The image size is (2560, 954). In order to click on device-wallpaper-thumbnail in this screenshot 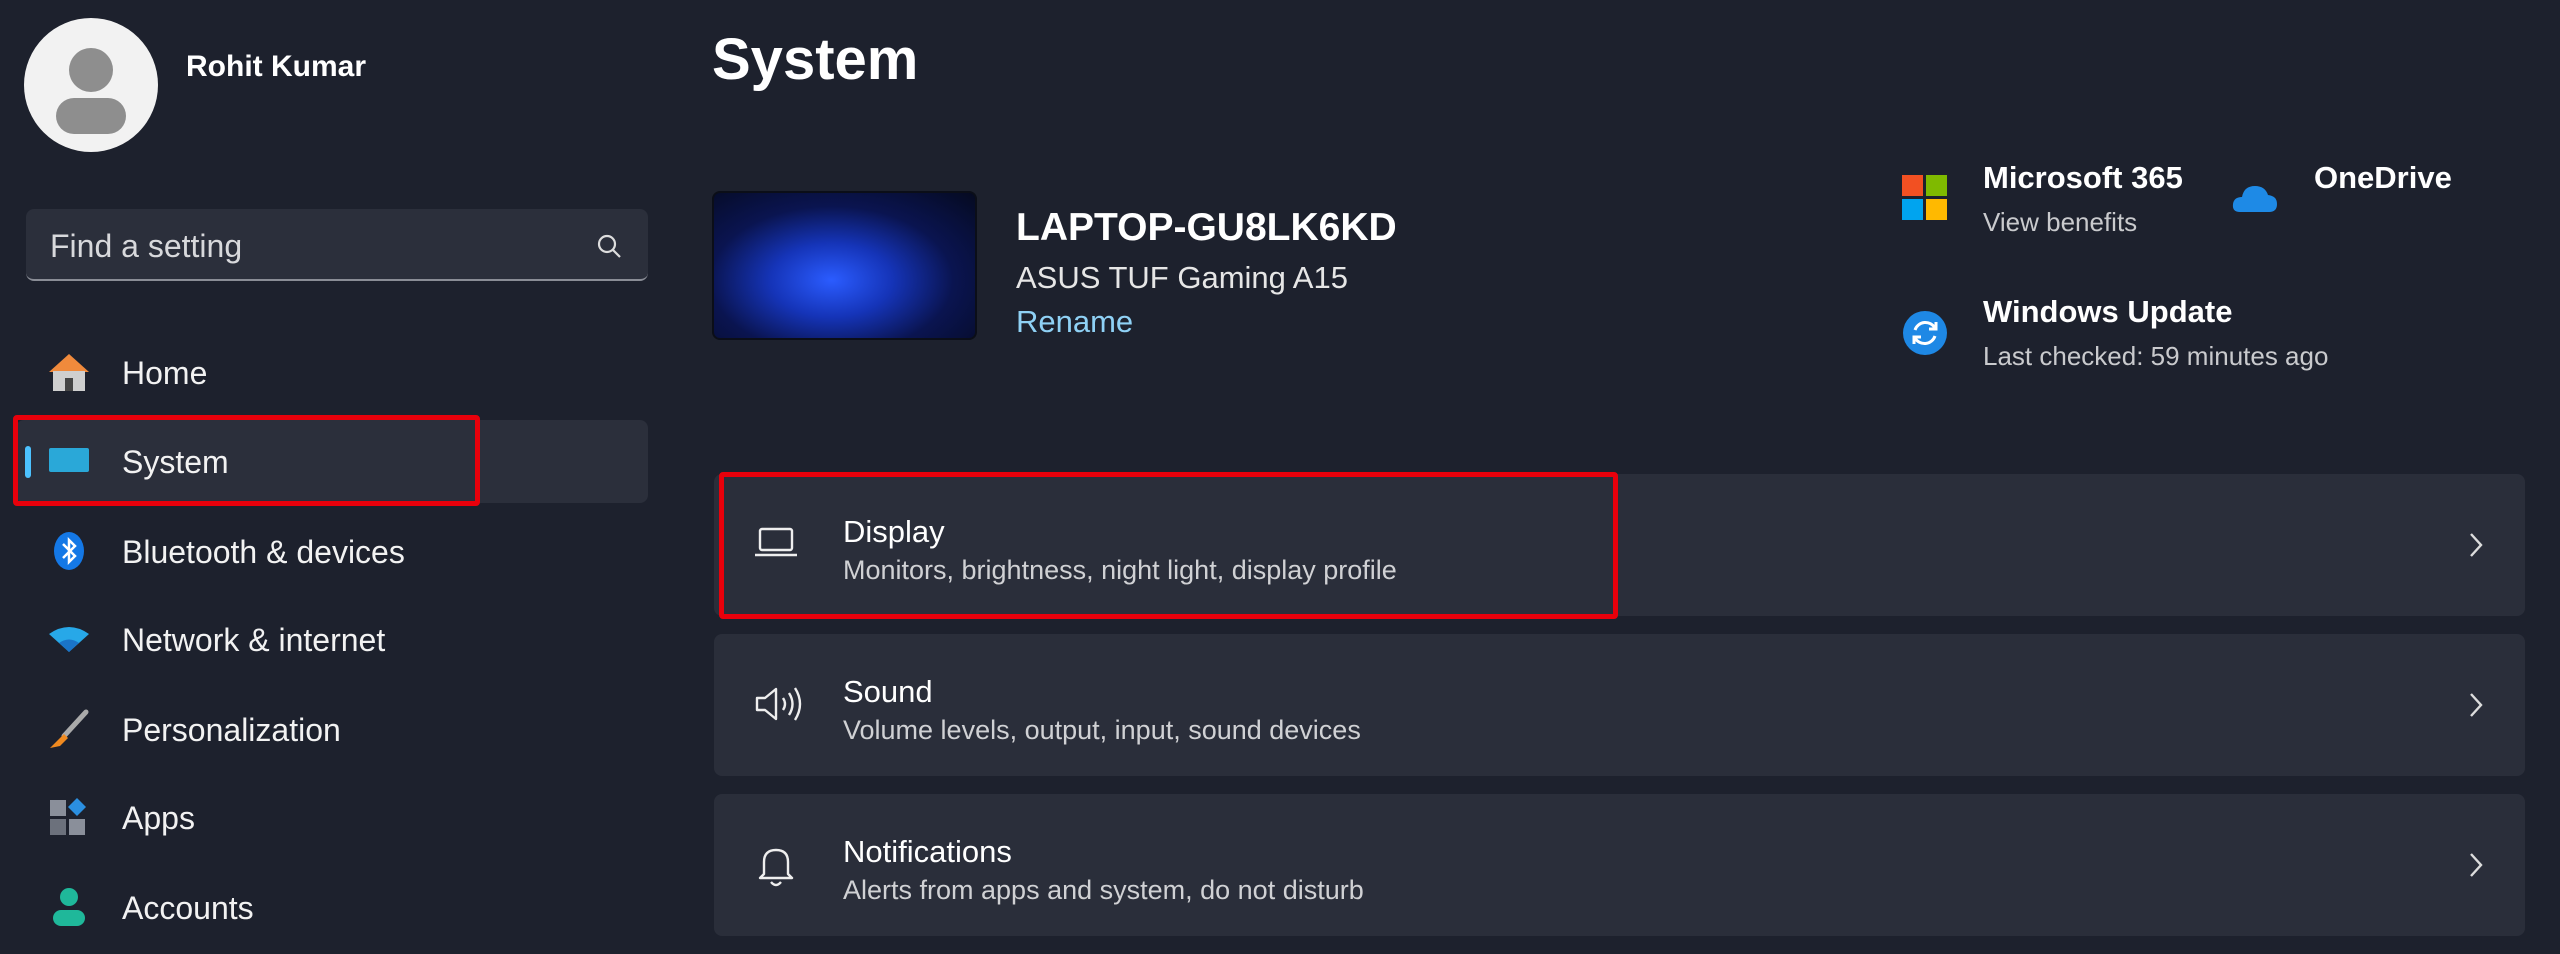, I will do `click(844, 265)`.